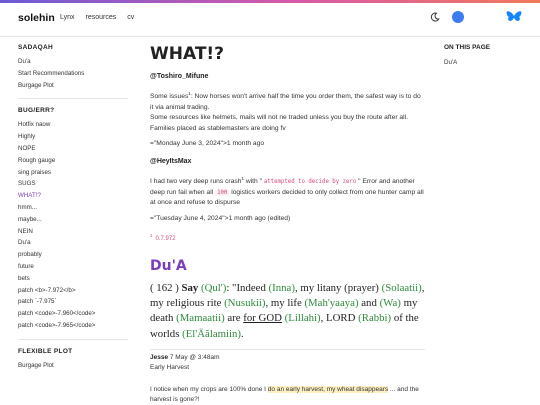  I want to click on nav-links: Lynx resources cv, so click(97, 17).